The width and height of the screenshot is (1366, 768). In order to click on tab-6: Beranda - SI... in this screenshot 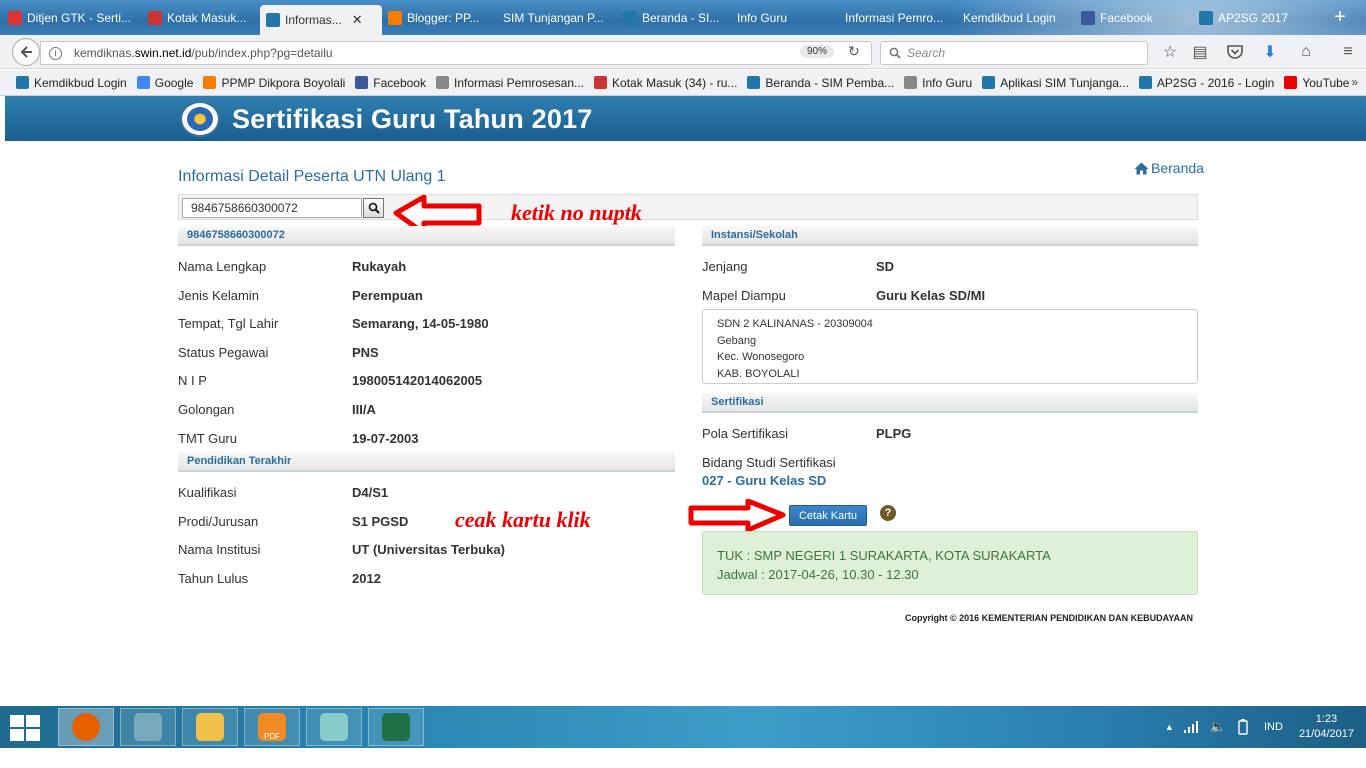, I will do `click(674, 18)`.